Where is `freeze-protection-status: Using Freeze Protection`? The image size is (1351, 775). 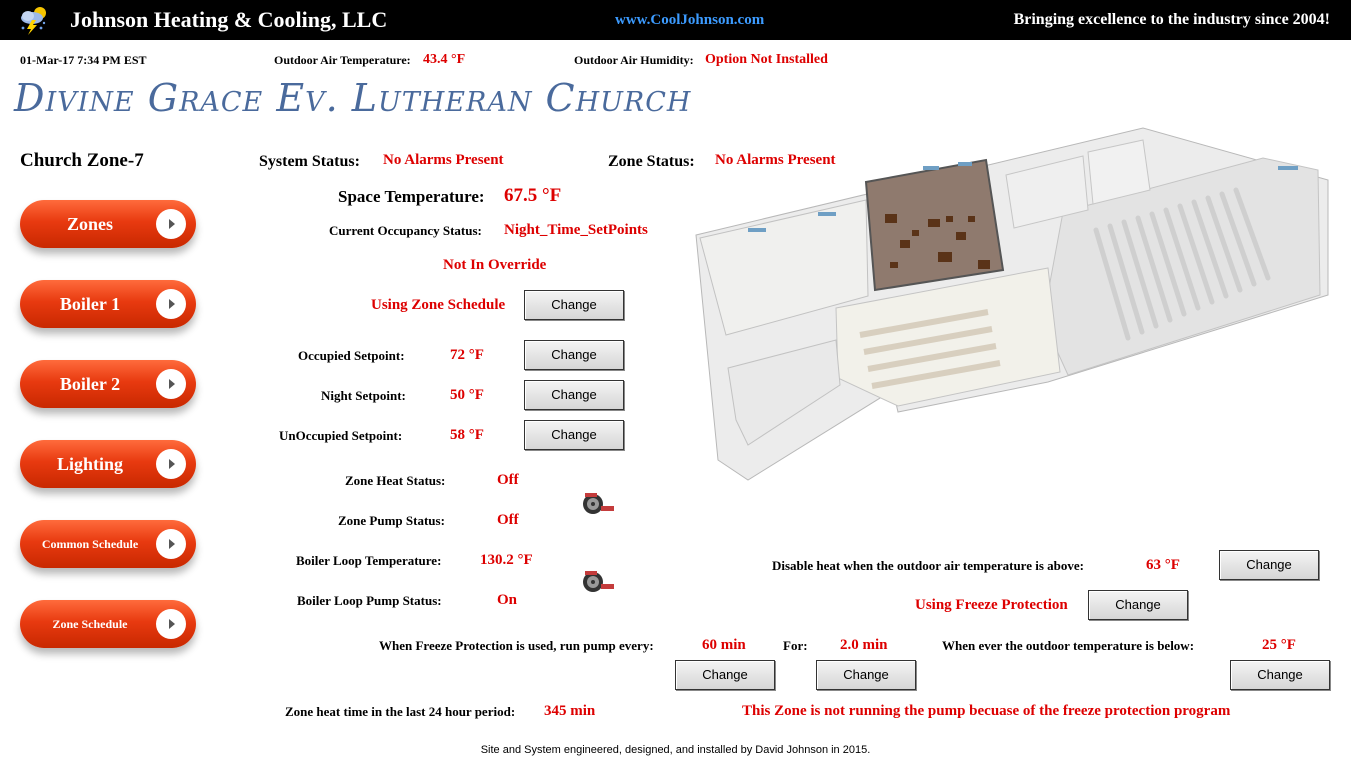
freeze-protection-status: Using Freeze Protection is located at coordinates (991, 605).